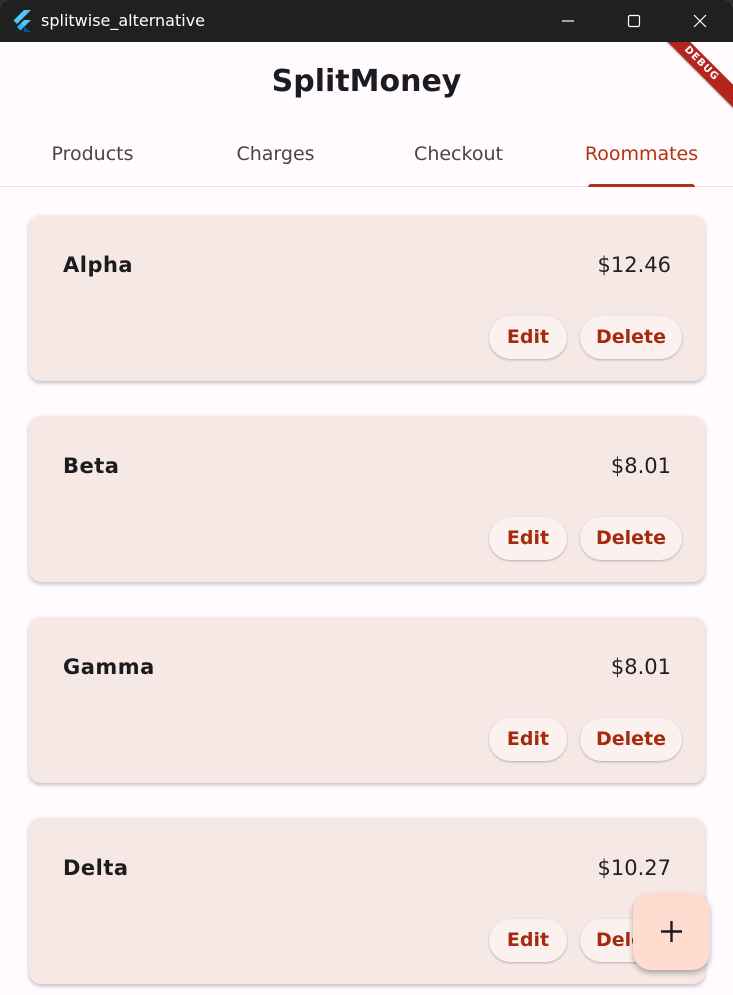 Image resolution: width=733 pixels, height=995 pixels. I want to click on close-button, so click(700, 21).